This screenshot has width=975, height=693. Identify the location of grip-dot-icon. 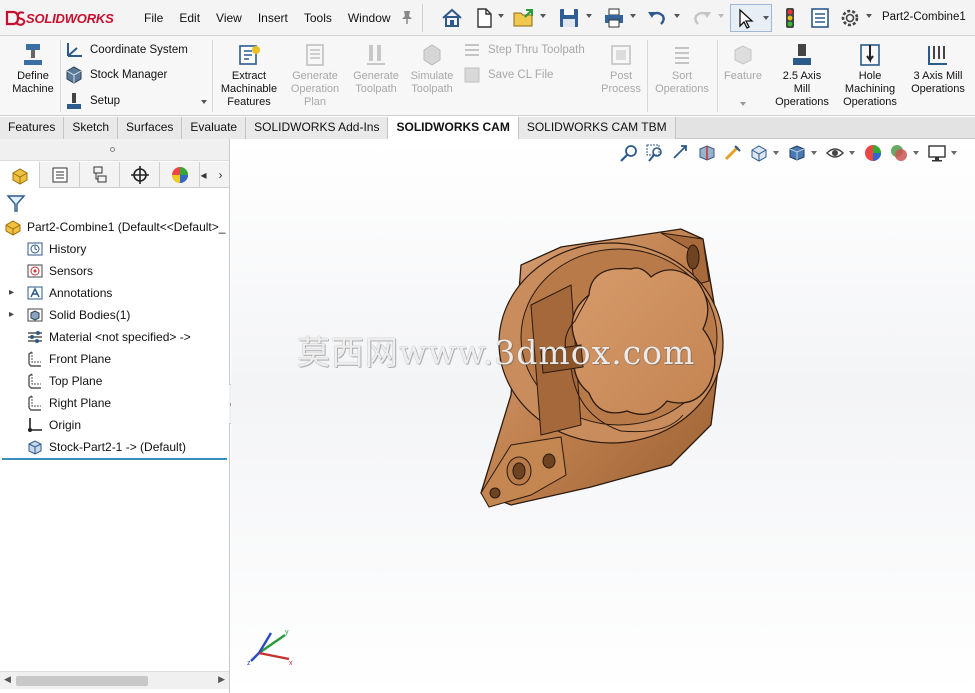
(112, 149).